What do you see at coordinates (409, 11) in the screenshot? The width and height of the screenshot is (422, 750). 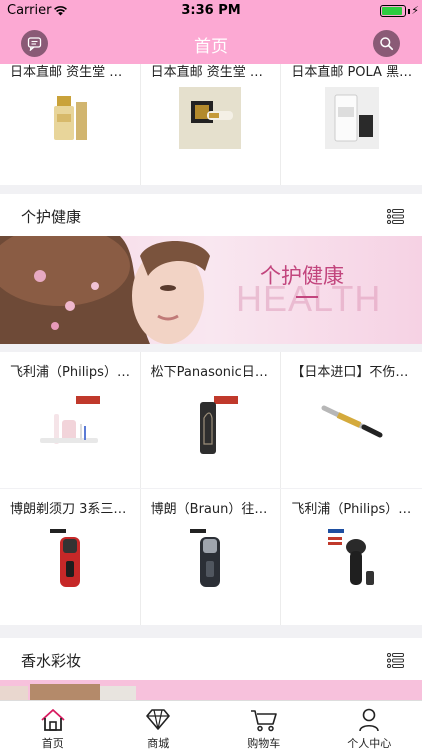 I see `battery-tip` at bounding box center [409, 11].